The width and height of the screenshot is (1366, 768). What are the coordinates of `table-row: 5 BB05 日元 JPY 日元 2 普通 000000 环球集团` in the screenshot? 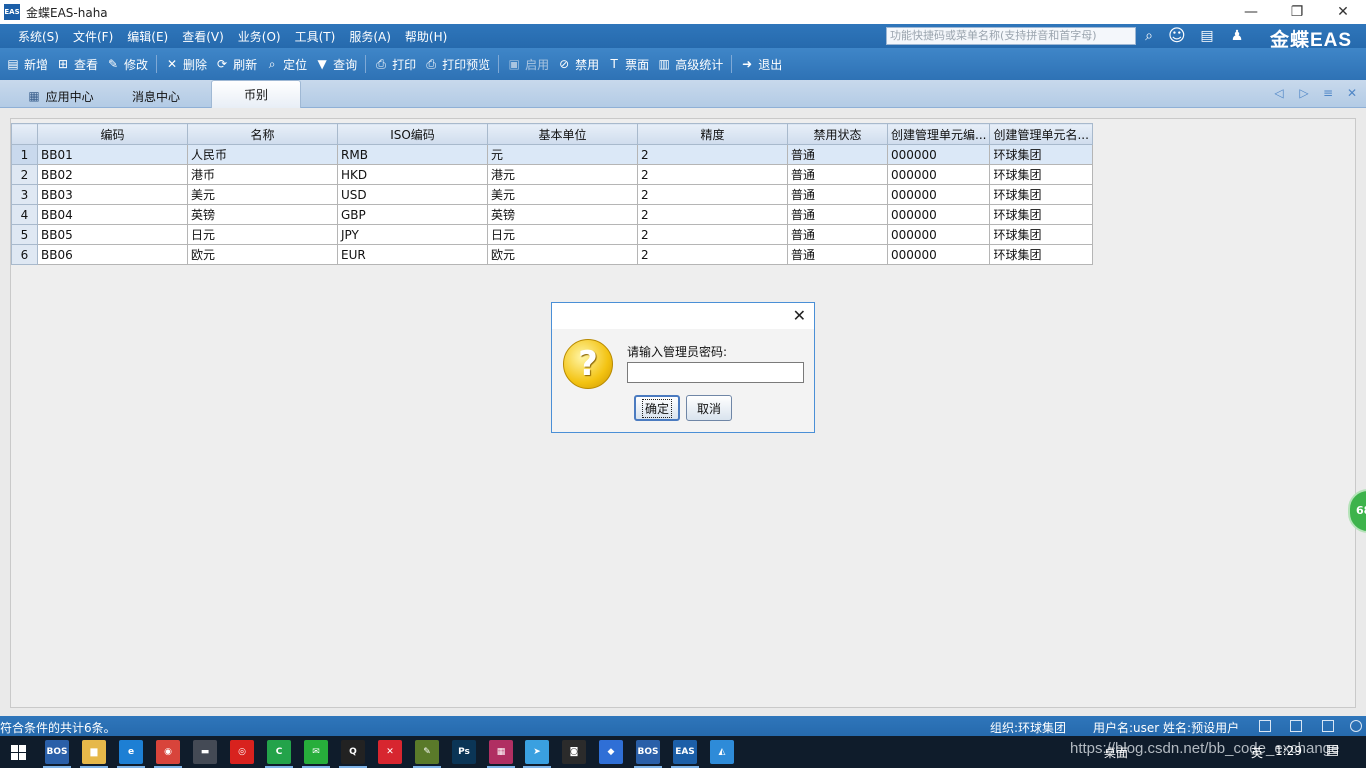 It's located at (552, 234).